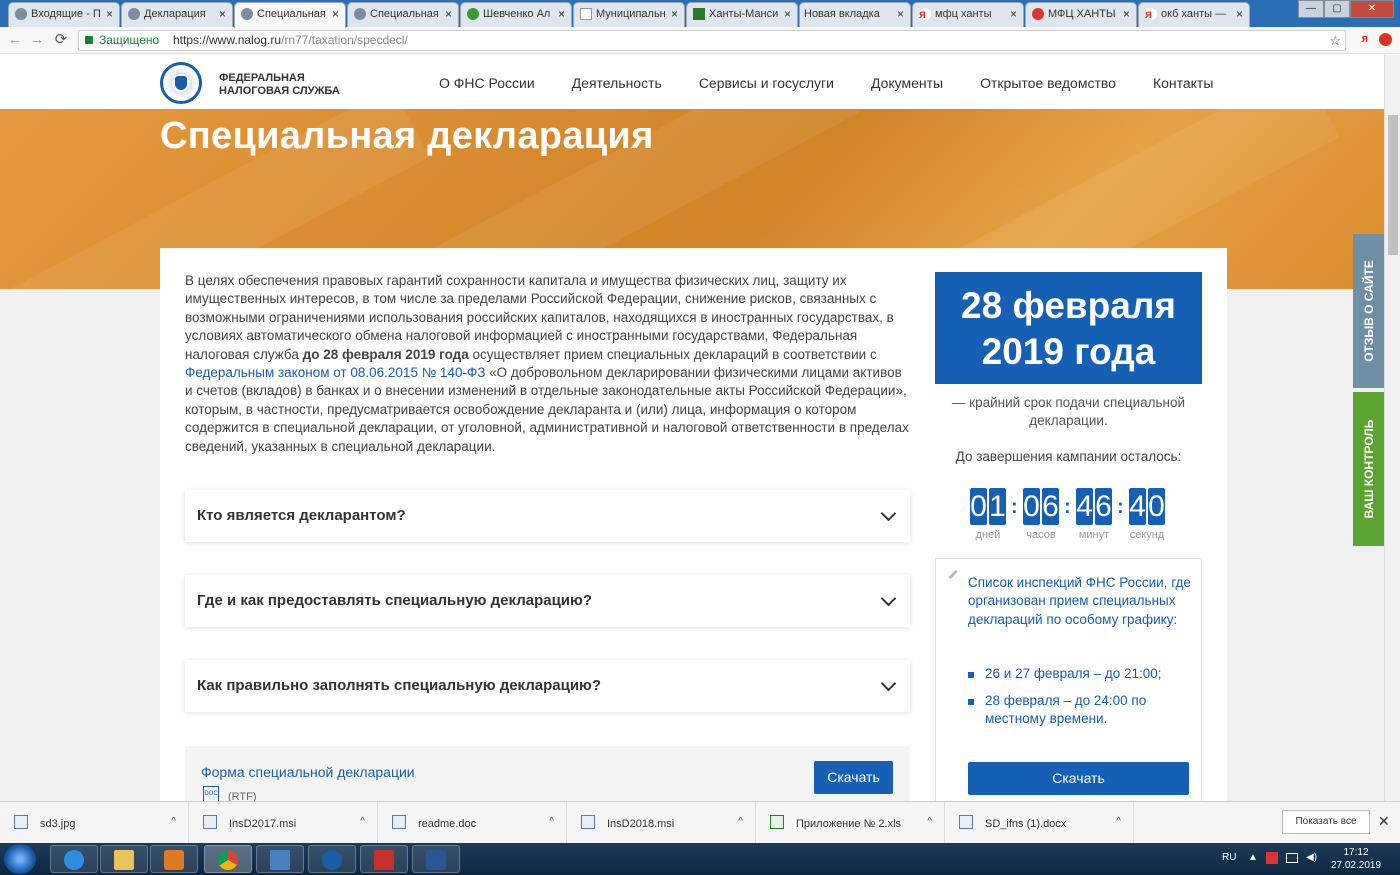 Image resolution: width=1400 pixels, height=875 pixels. Describe the element at coordinates (21, 822) in the screenshot. I see `image-file-icon` at that location.